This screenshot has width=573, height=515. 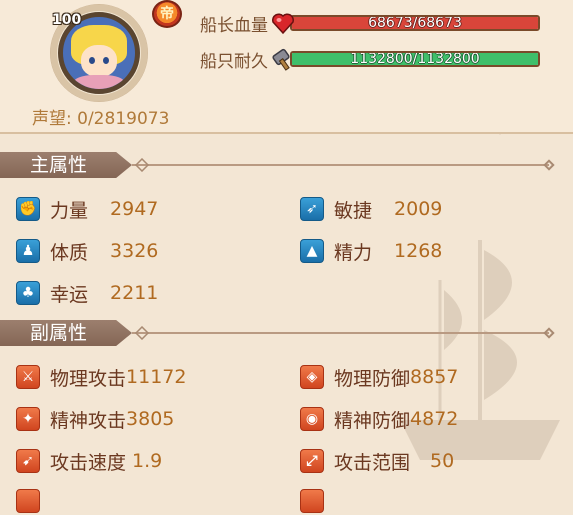 What do you see at coordinates (434, 377) in the screenshot?
I see `attr-value: 8857` at bounding box center [434, 377].